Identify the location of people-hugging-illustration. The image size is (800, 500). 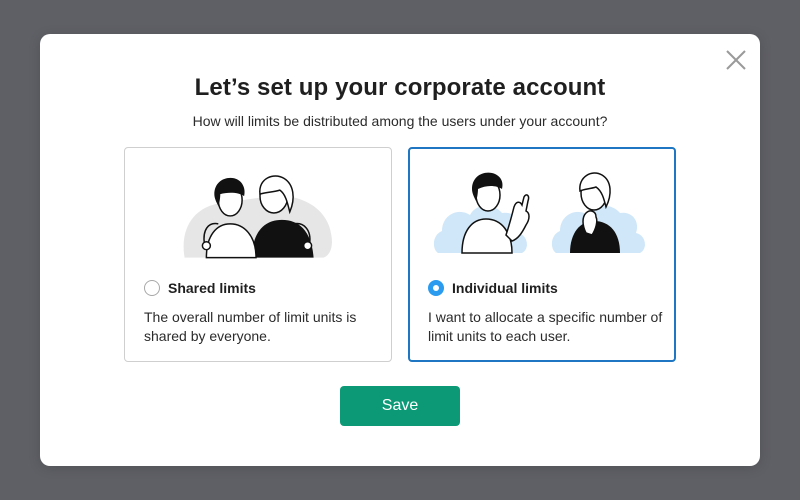
(257, 217).